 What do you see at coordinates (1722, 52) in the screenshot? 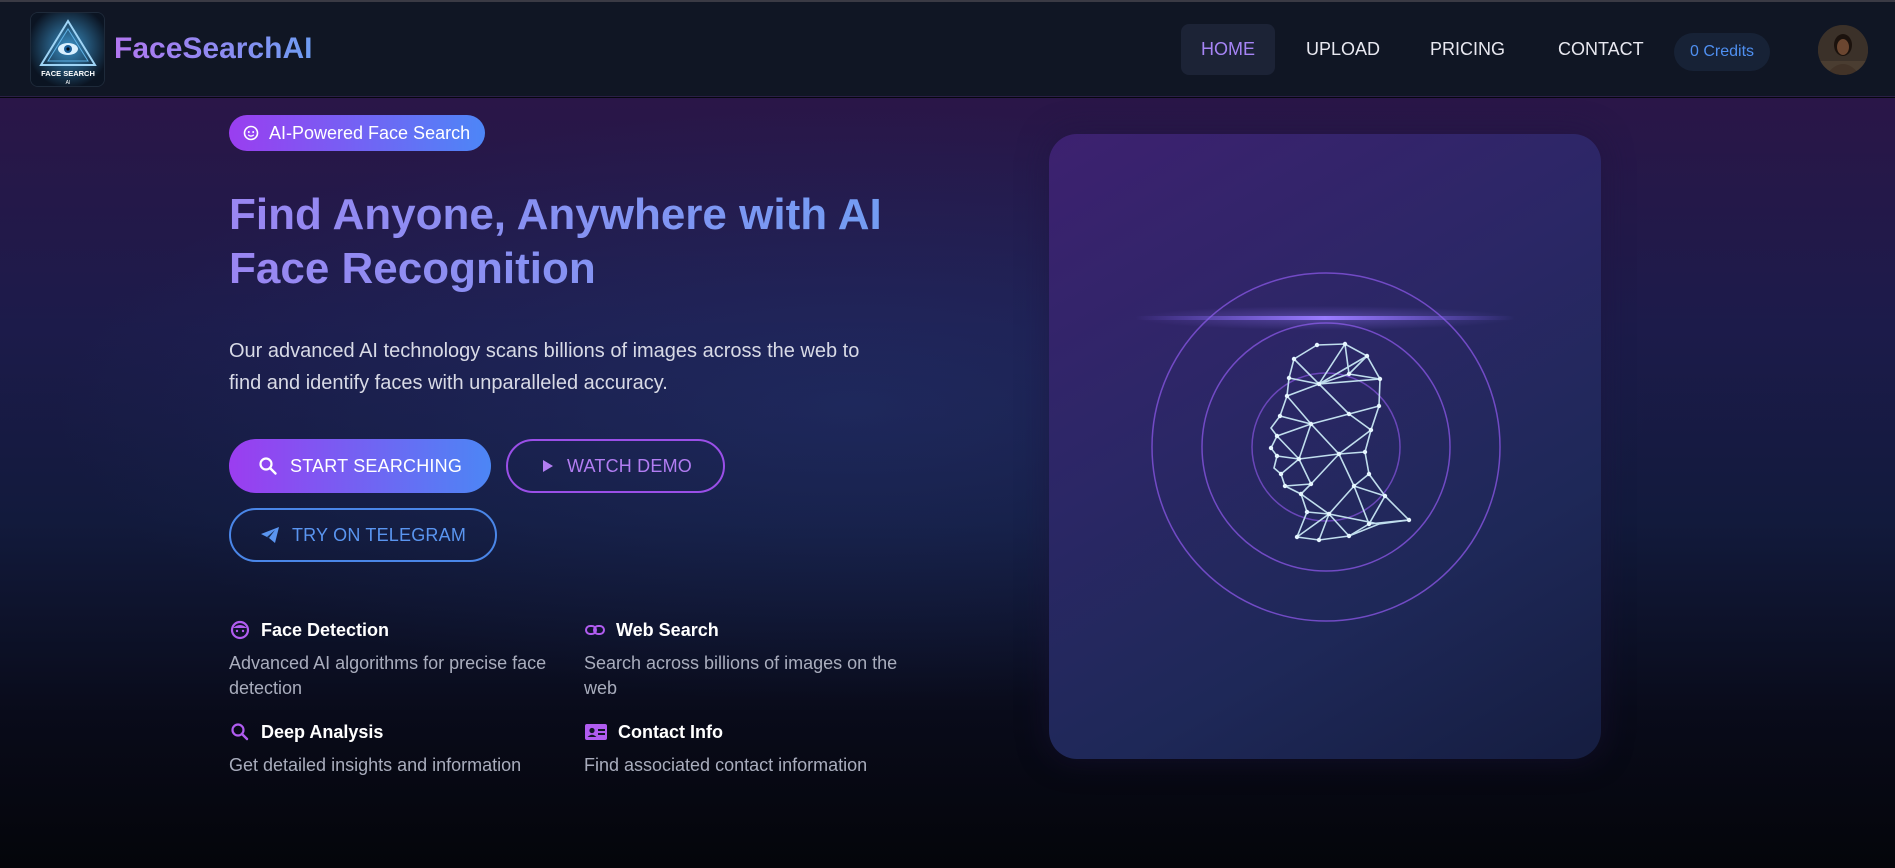
I see `credits-badge: 0 Credits` at bounding box center [1722, 52].